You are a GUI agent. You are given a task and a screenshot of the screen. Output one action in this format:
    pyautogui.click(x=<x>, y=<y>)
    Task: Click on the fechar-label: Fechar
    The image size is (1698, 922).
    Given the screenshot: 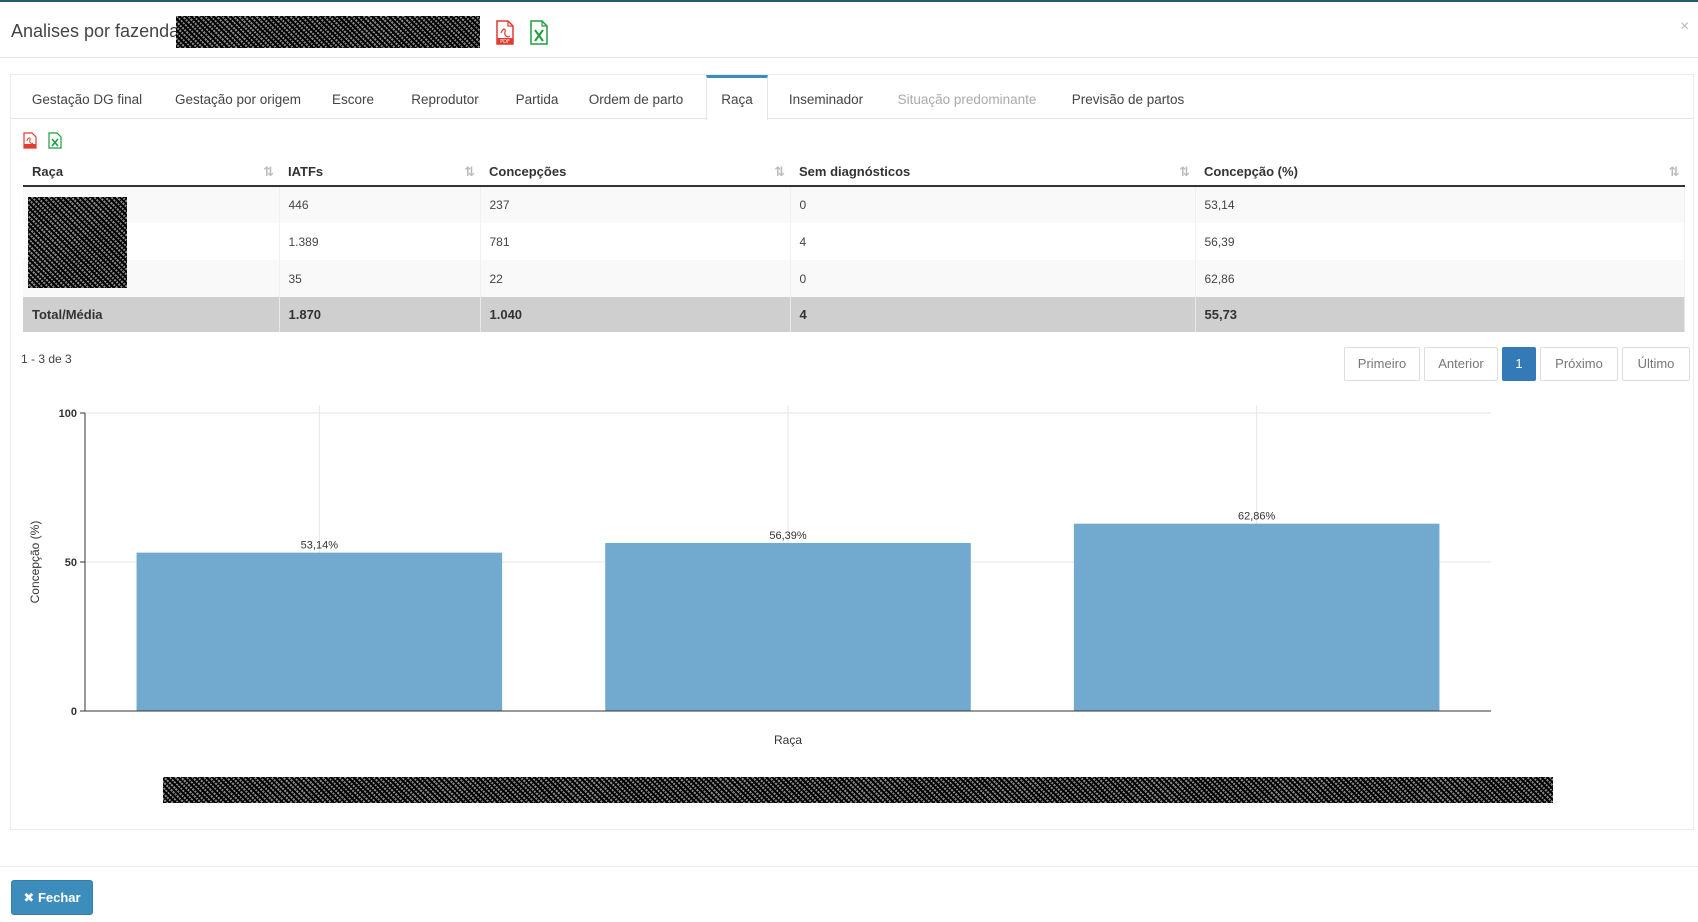 What is the action you would take?
    pyautogui.click(x=59, y=897)
    